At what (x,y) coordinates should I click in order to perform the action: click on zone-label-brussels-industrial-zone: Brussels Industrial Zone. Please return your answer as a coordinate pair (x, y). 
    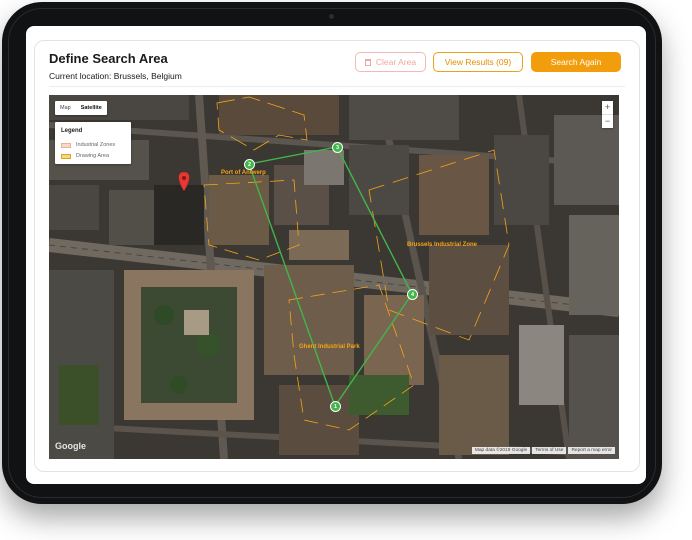
    Looking at the image, I should click on (442, 245).